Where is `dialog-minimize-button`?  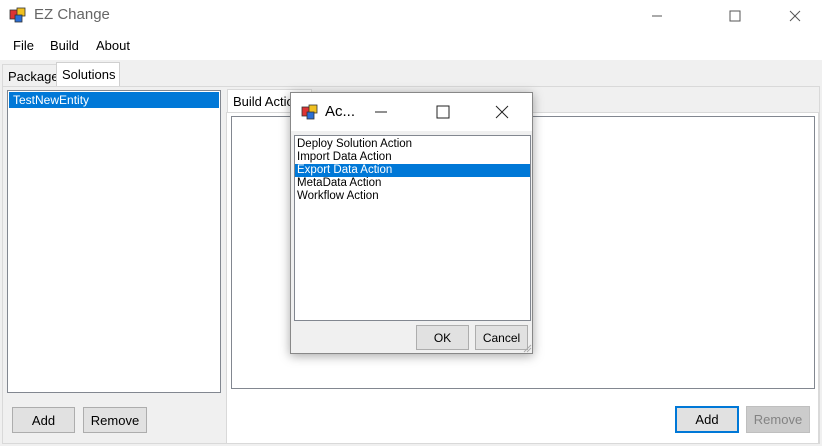
dialog-minimize-button is located at coordinates (385, 112).